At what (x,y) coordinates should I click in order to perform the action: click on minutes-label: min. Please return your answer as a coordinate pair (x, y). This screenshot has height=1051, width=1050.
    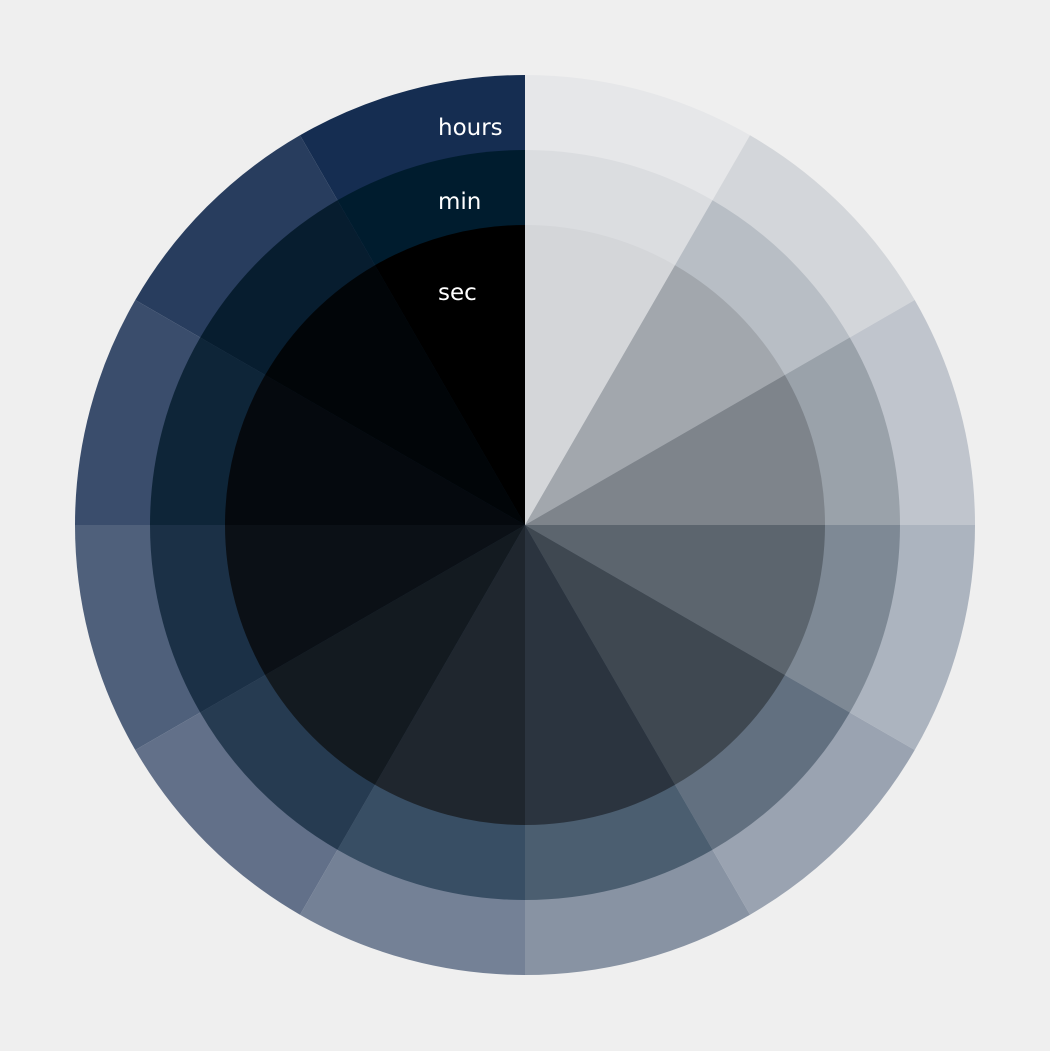
    Looking at the image, I should click on (459, 202).